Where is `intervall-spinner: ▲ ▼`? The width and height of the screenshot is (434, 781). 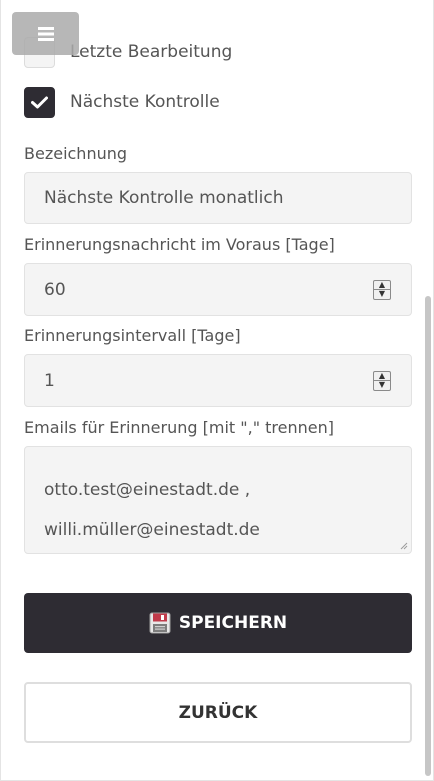 intervall-spinner: ▲ ▼ is located at coordinates (382, 380).